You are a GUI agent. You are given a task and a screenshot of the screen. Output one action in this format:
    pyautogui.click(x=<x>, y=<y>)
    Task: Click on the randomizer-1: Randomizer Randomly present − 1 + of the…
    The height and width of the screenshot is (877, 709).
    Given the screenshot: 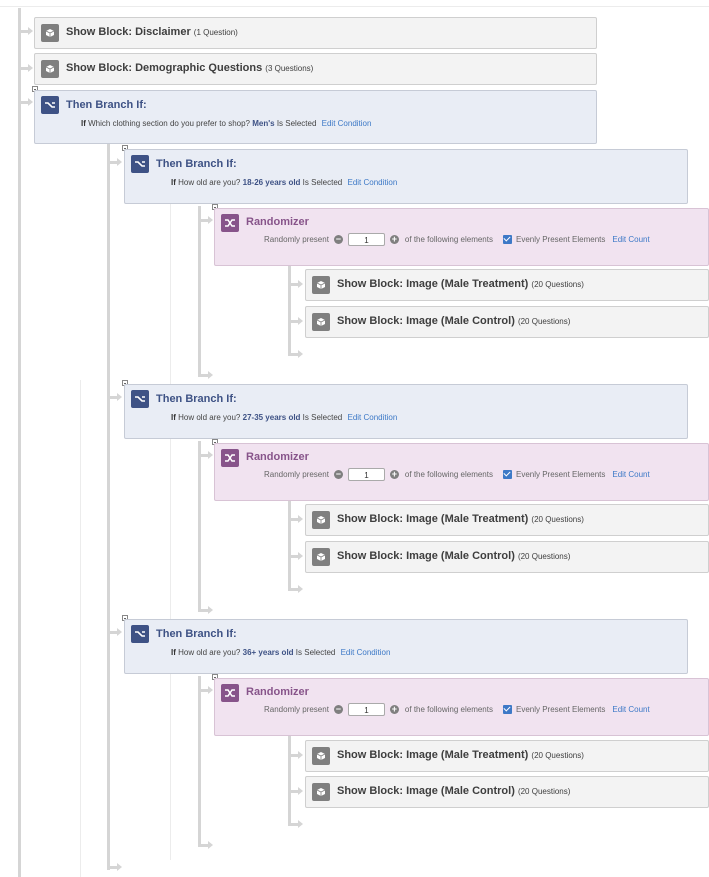 What is the action you would take?
    pyautogui.click(x=461, y=237)
    